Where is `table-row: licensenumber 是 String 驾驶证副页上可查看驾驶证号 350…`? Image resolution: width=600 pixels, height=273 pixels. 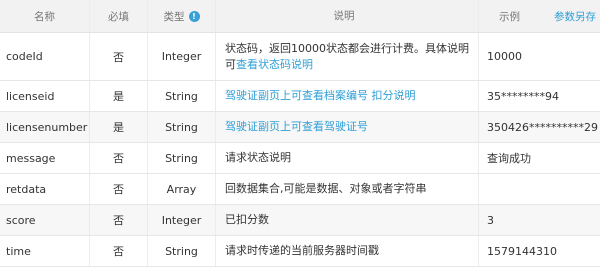
table-row: licensenumber 是 String 驾驶证副页上可查看驾驶证号 350… is located at coordinates (300, 127).